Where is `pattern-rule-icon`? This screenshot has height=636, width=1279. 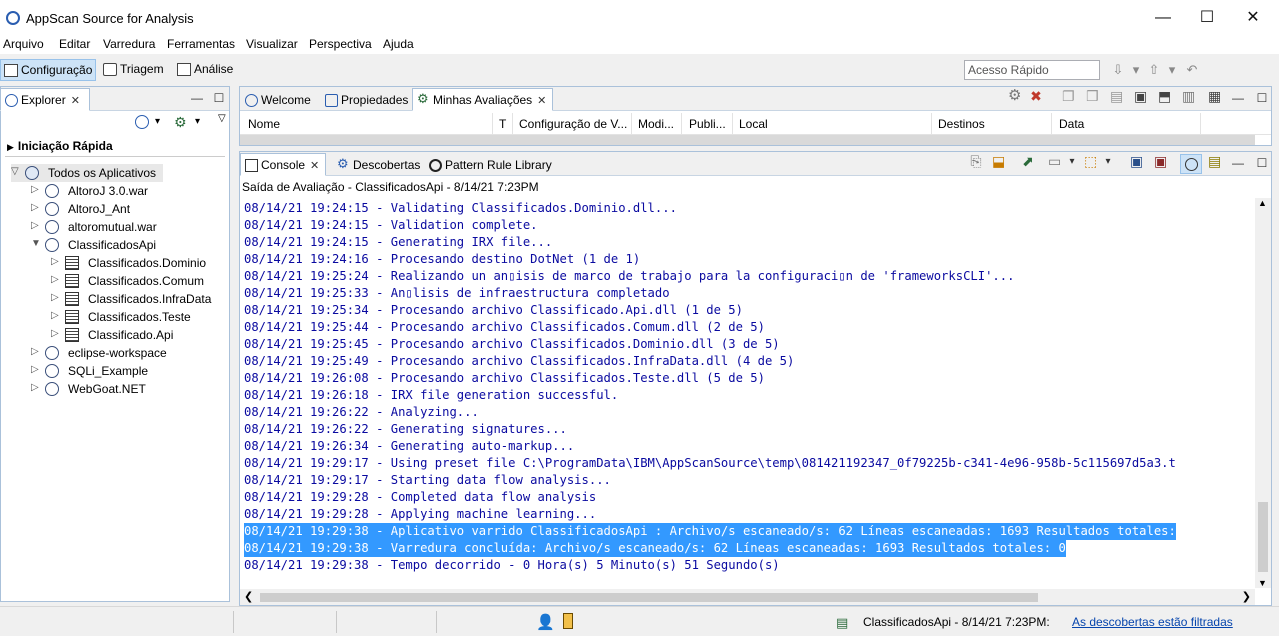
pattern-rule-icon is located at coordinates (435, 165).